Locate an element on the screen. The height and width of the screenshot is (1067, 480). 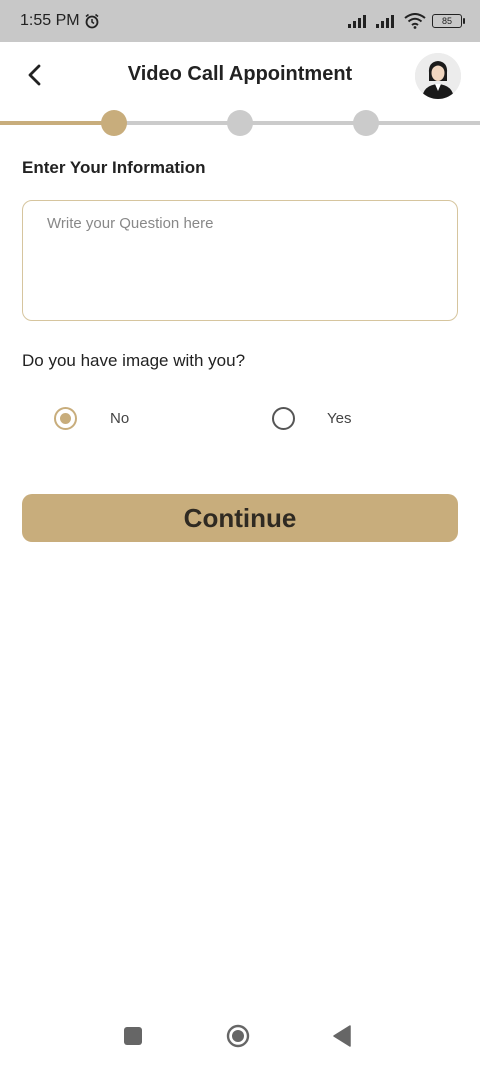
page-title: Video Call Appointment is located at coordinates (240, 74).